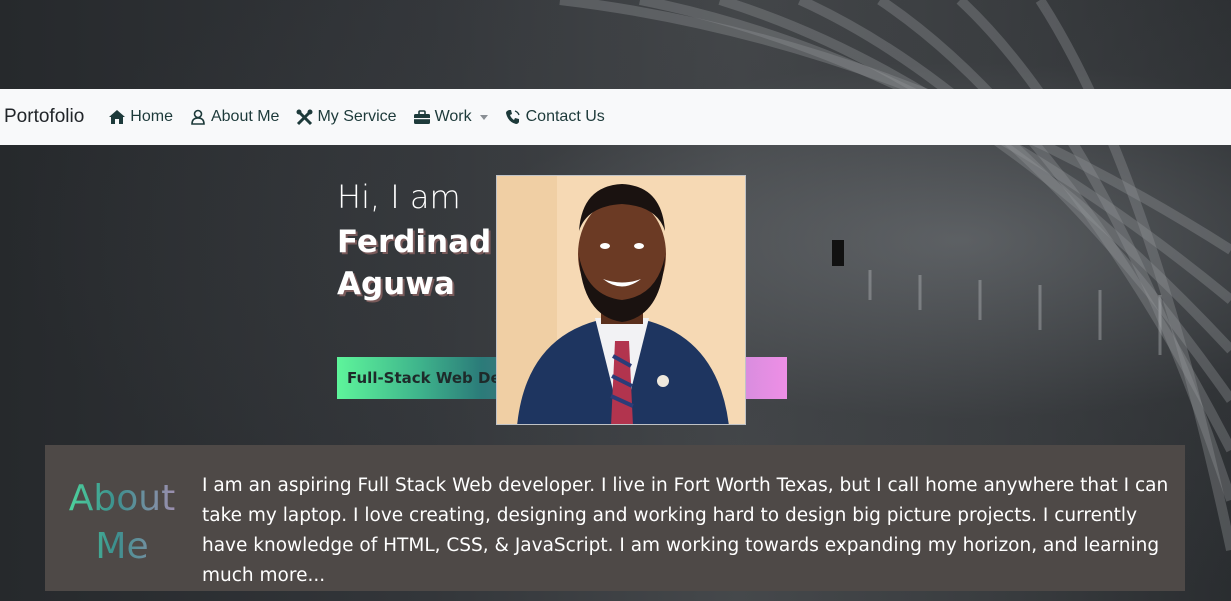 Image resolution: width=1231 pixels, height=601 pixels. What do you see at coordinates (399, 197) in the screenshot?
I see `hero-greeting: Hi, I am` at bounding box center [399, 197].